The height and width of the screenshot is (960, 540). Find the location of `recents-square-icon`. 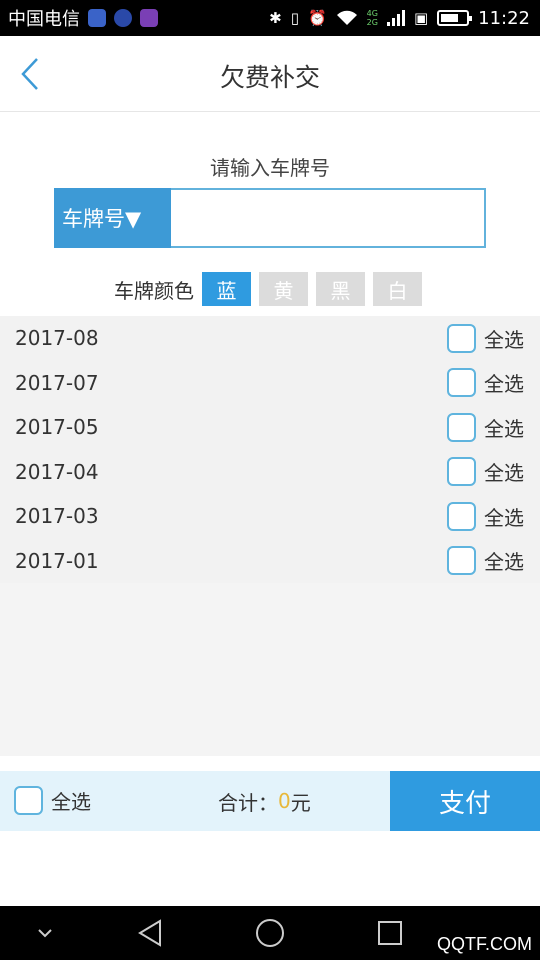

recents-square-icon is located at coordinates (390, 933).